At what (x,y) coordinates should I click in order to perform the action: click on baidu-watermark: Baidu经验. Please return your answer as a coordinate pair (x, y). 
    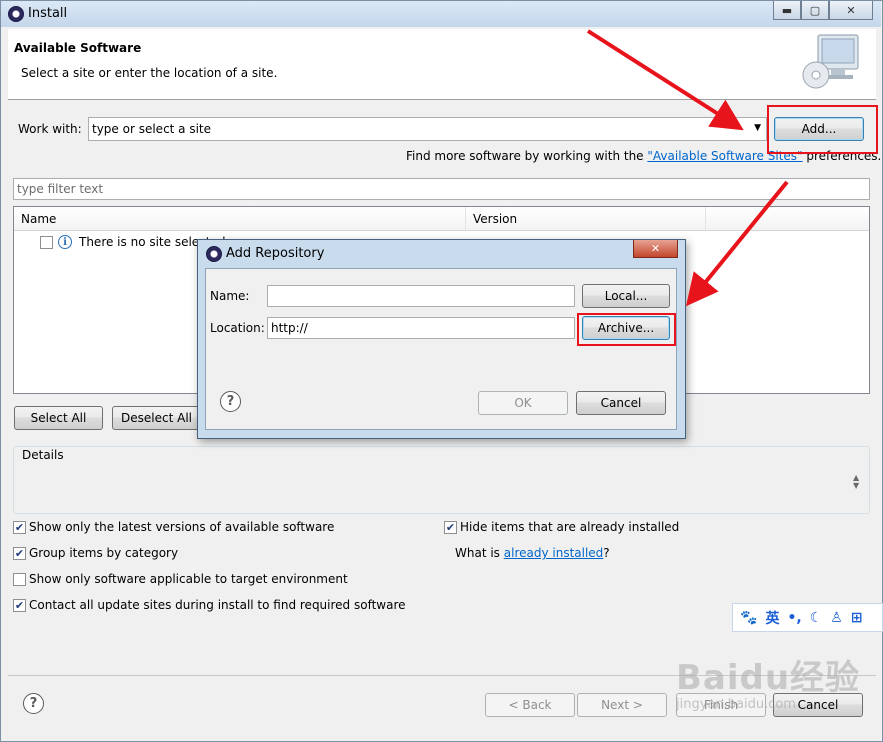
    Looking at the image, I should click on (768, 678).